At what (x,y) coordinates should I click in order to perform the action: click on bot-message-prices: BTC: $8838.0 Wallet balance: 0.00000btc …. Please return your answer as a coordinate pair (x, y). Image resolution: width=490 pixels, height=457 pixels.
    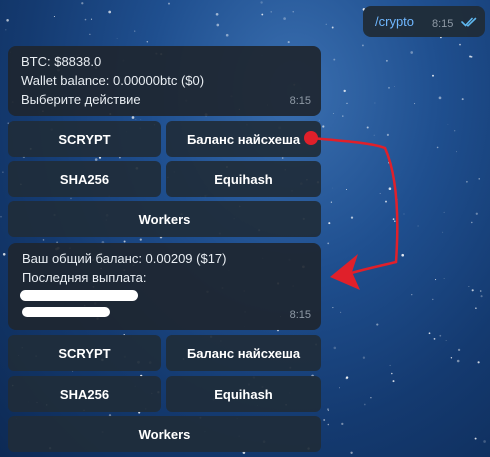
    Looking at the image, I should click on (164, 81).